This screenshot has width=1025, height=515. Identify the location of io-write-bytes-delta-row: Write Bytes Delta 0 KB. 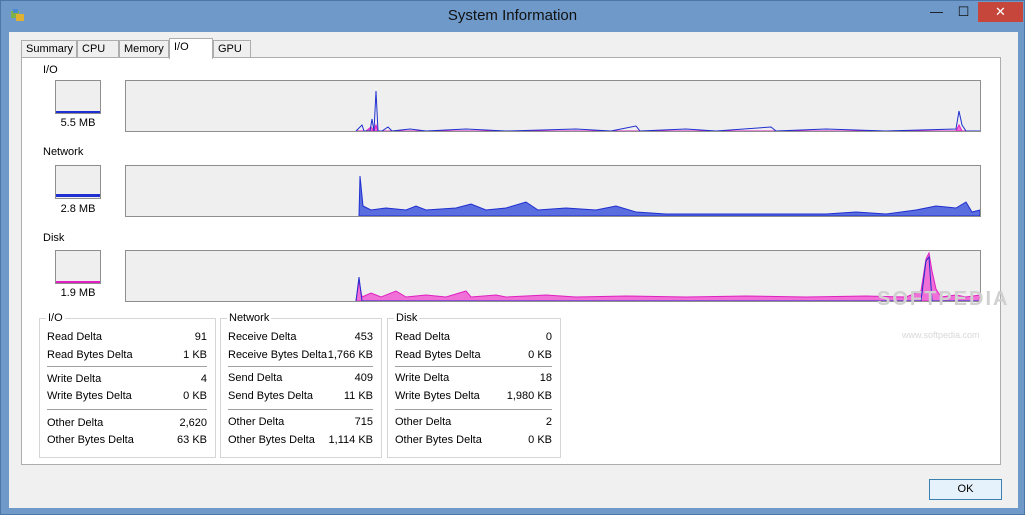
(127, 397).